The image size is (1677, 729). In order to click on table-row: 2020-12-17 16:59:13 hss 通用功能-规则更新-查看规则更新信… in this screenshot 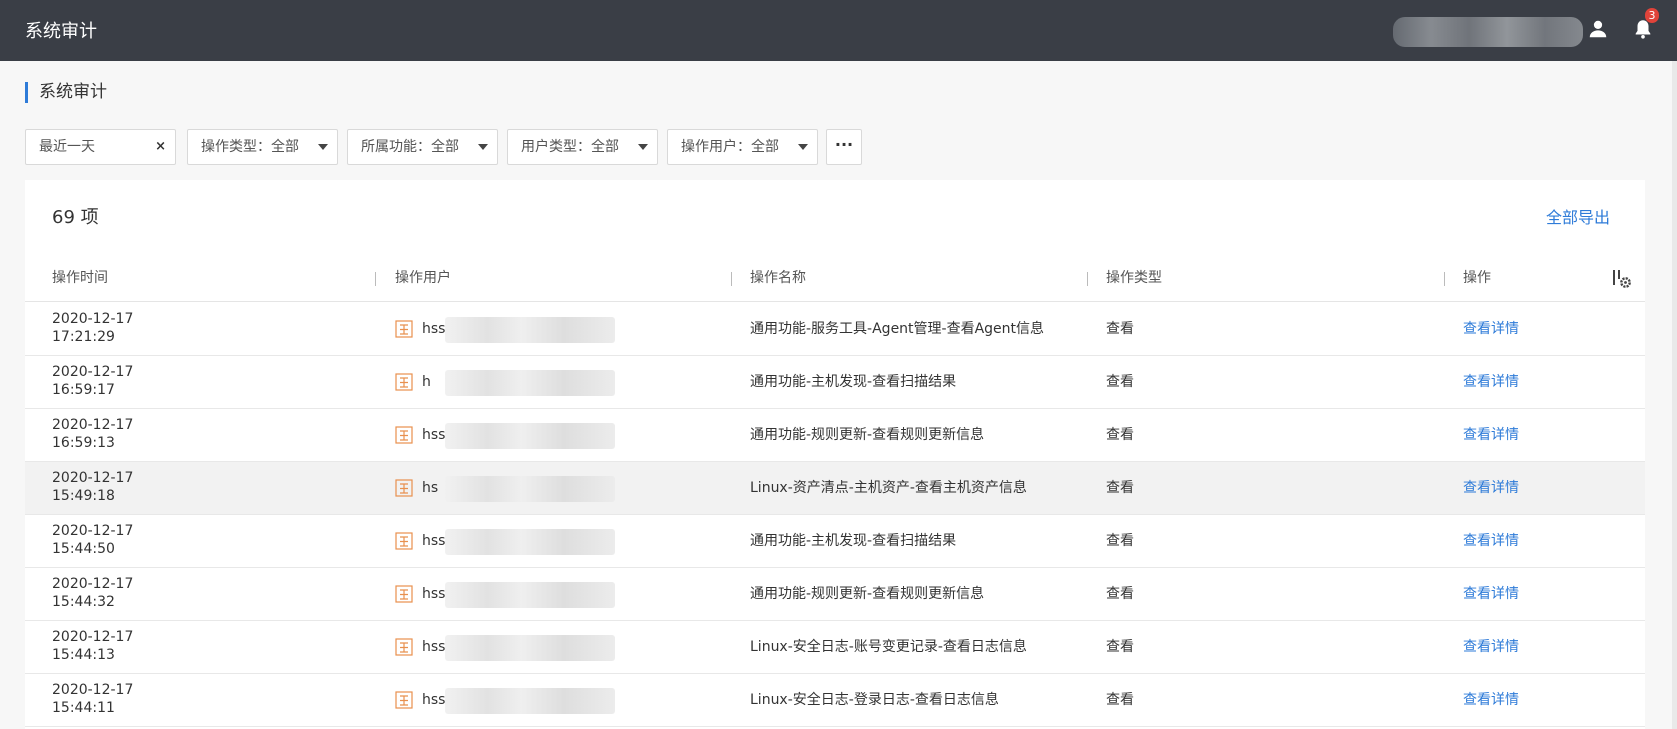, I will do `click(835, 435)`.